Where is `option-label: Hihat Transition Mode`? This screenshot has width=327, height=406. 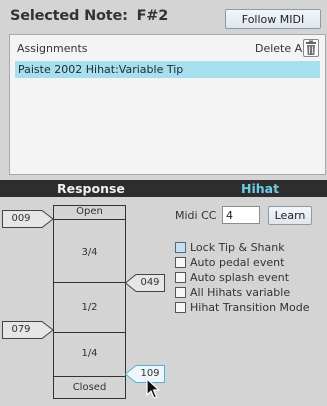 option-label: Hihat Transition Mode is located at coordinates (250, 307).